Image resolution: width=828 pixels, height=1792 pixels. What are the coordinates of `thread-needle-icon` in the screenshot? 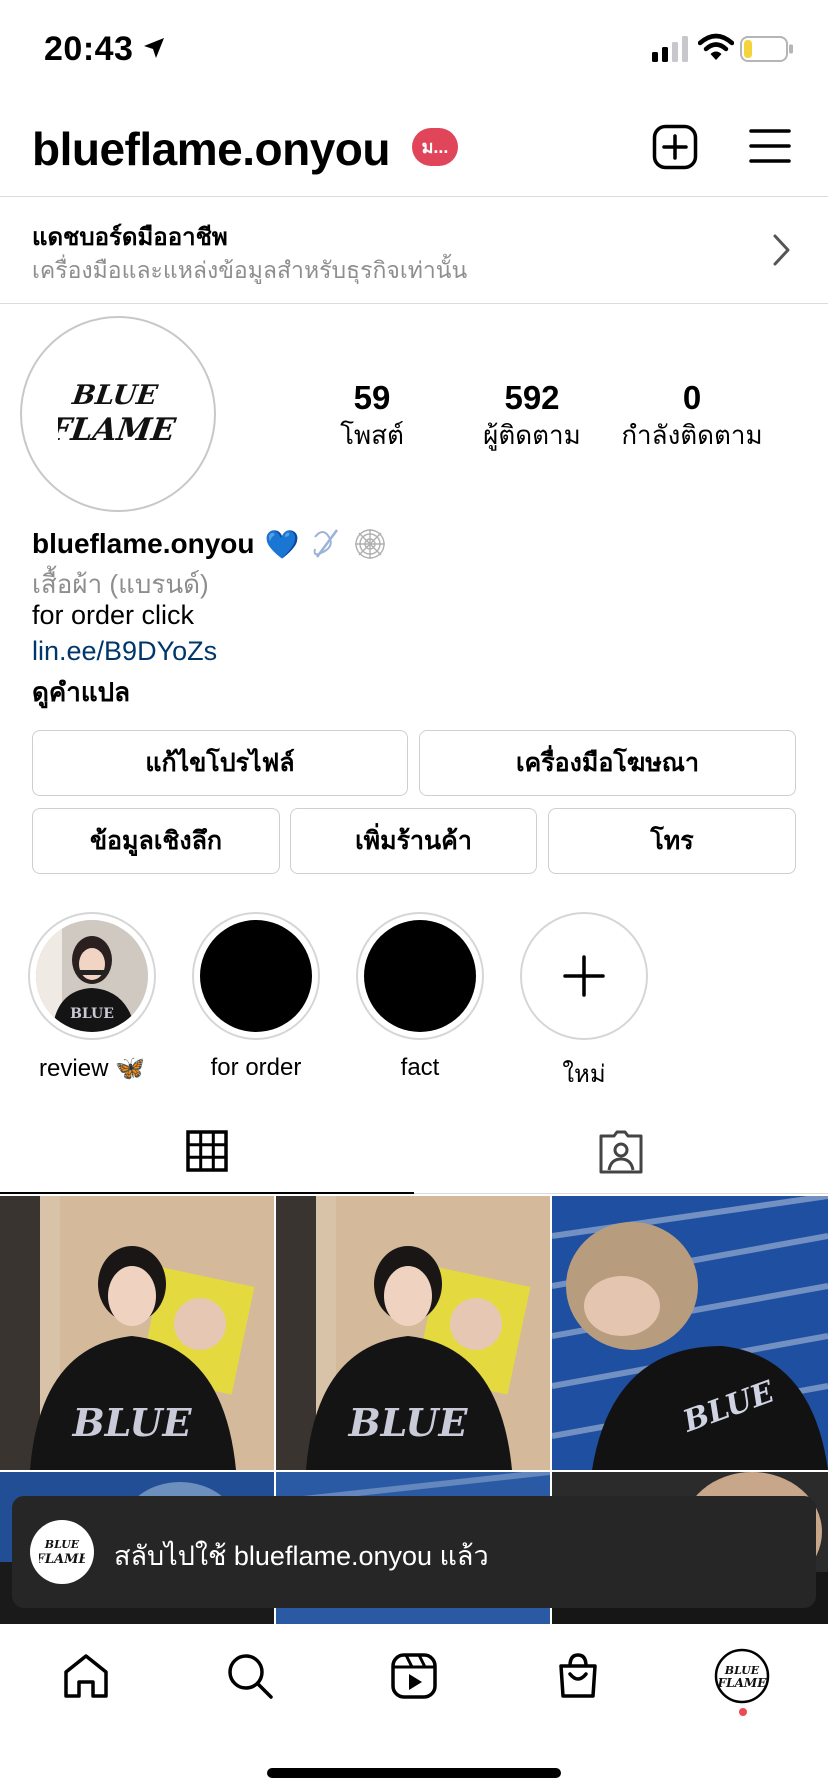 It's located at (326, 543).